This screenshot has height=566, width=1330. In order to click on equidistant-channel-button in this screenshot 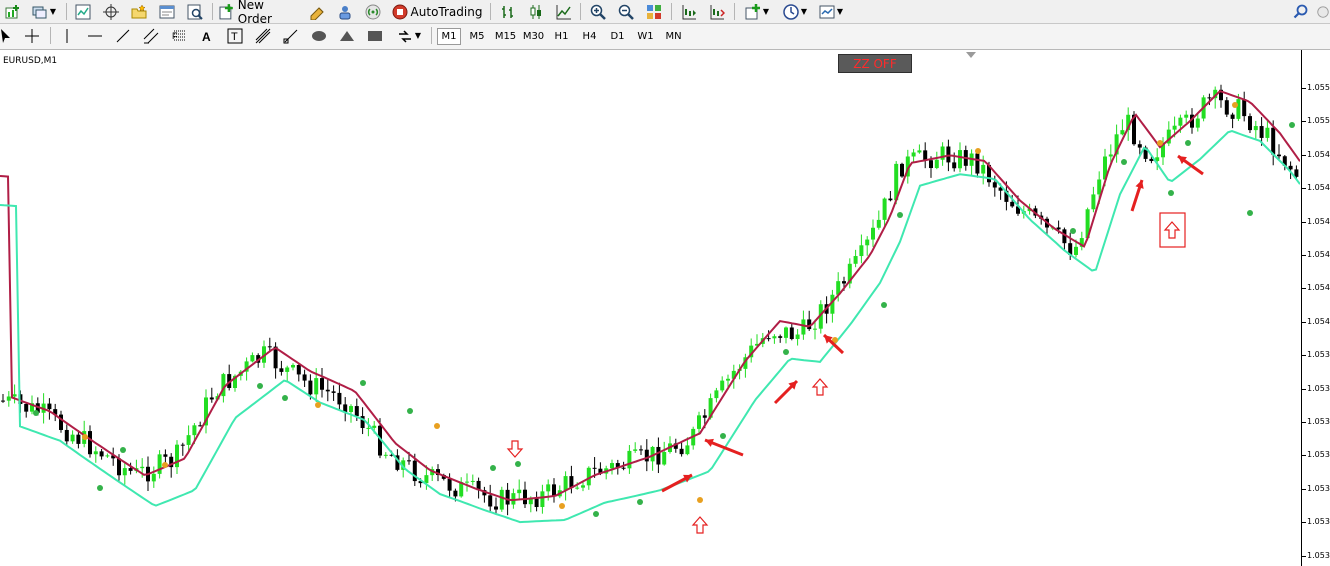, I will do `click(151, 35)`.